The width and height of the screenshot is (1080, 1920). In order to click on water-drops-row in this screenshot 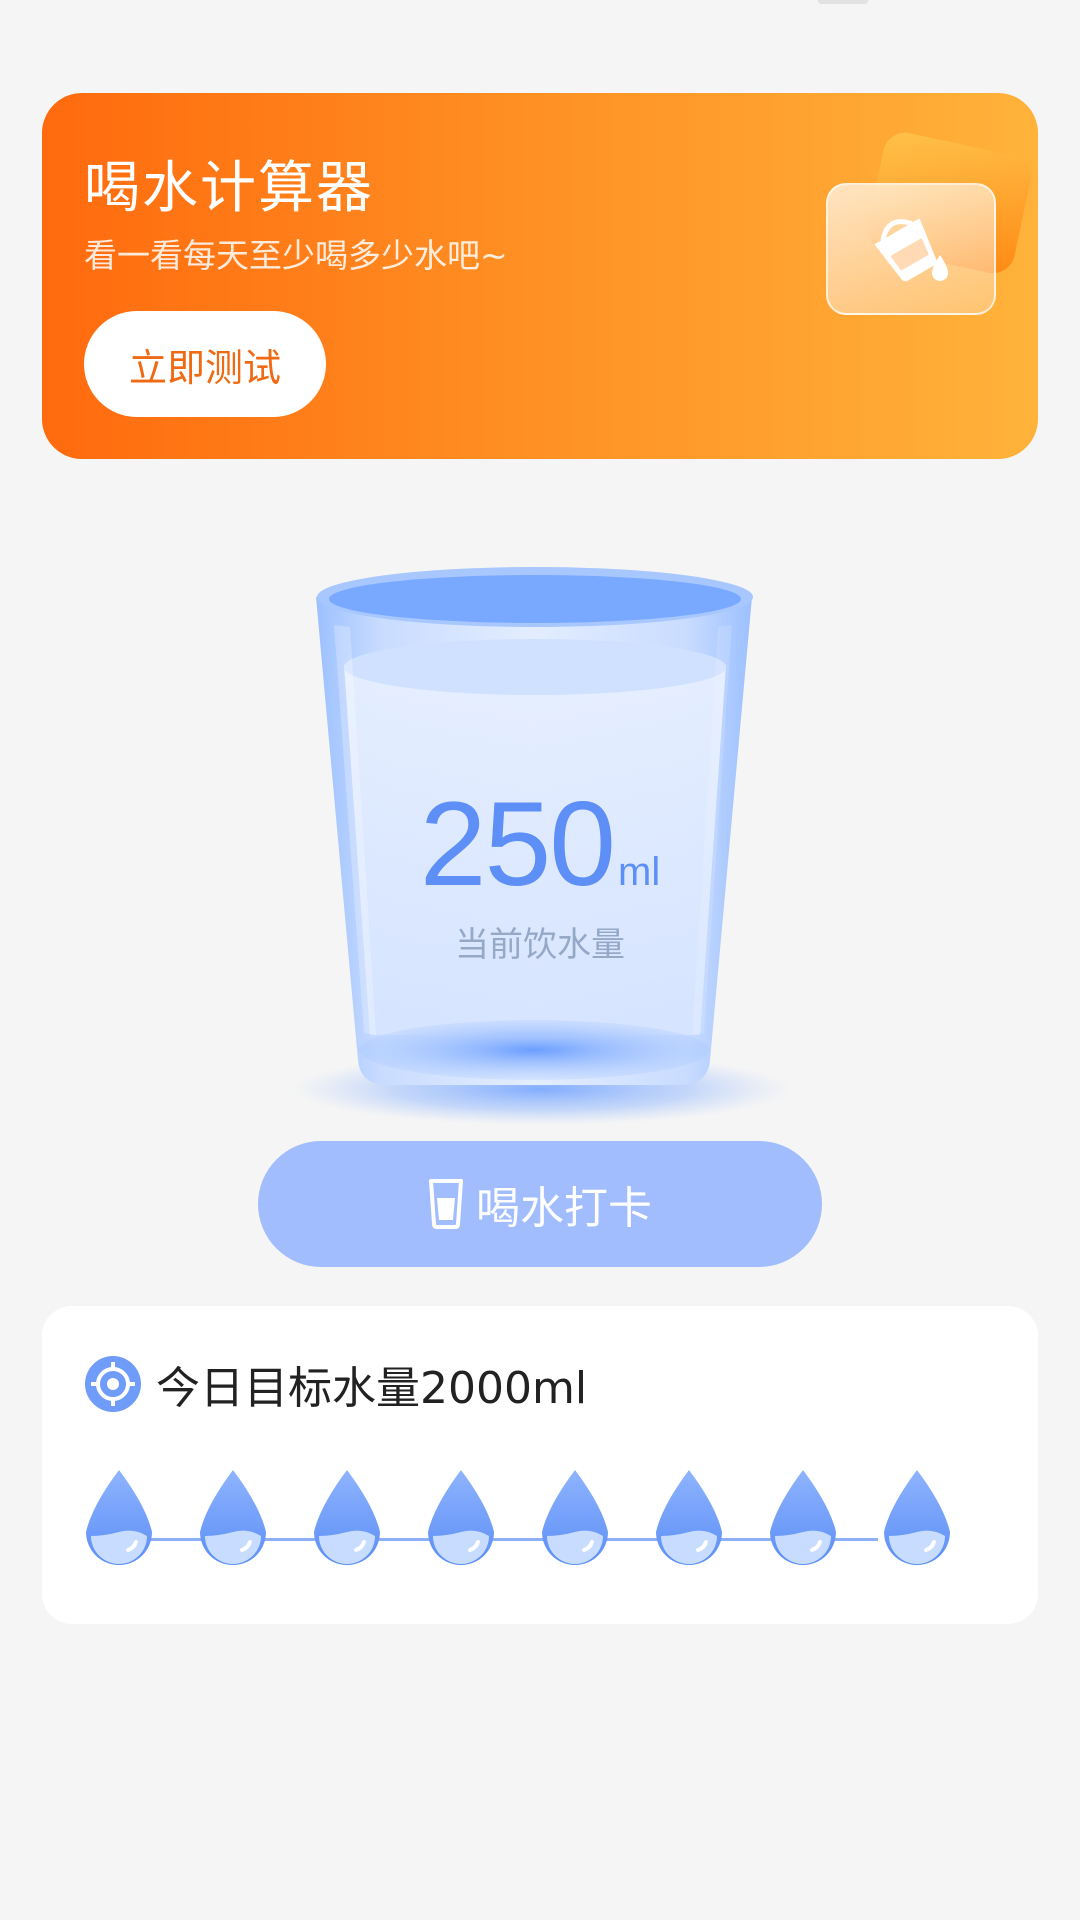, I will do `click(542, 1521)`.